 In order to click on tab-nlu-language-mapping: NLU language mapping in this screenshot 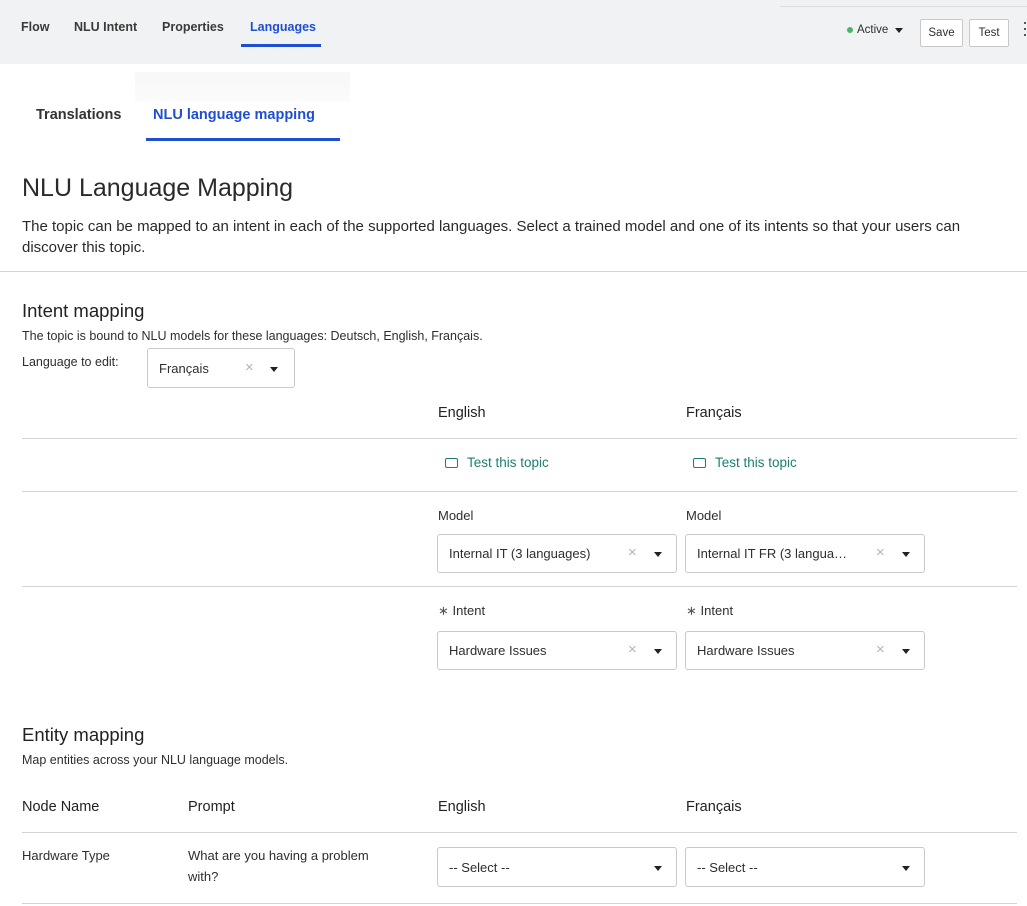, I will do `click(234, 115)`.